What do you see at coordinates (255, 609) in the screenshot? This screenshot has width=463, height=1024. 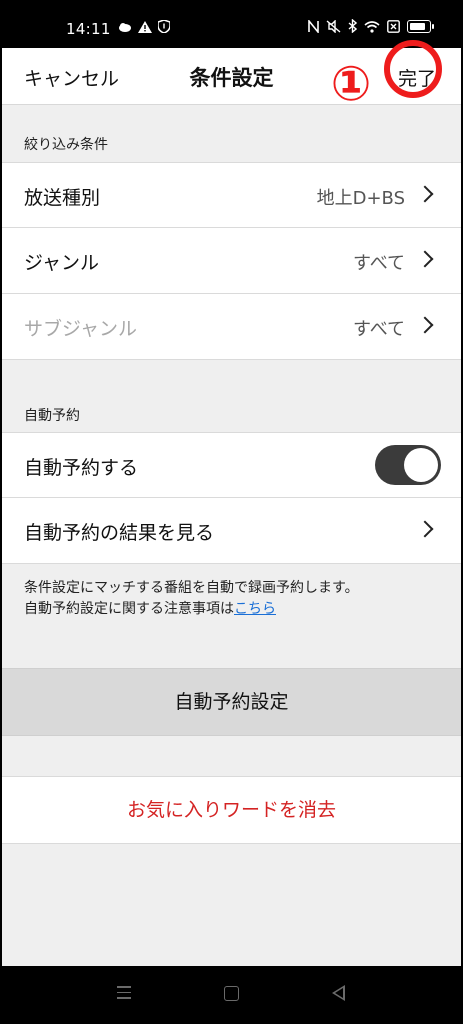 I see `notes-link: こちら` at bounding box center [255, 609].